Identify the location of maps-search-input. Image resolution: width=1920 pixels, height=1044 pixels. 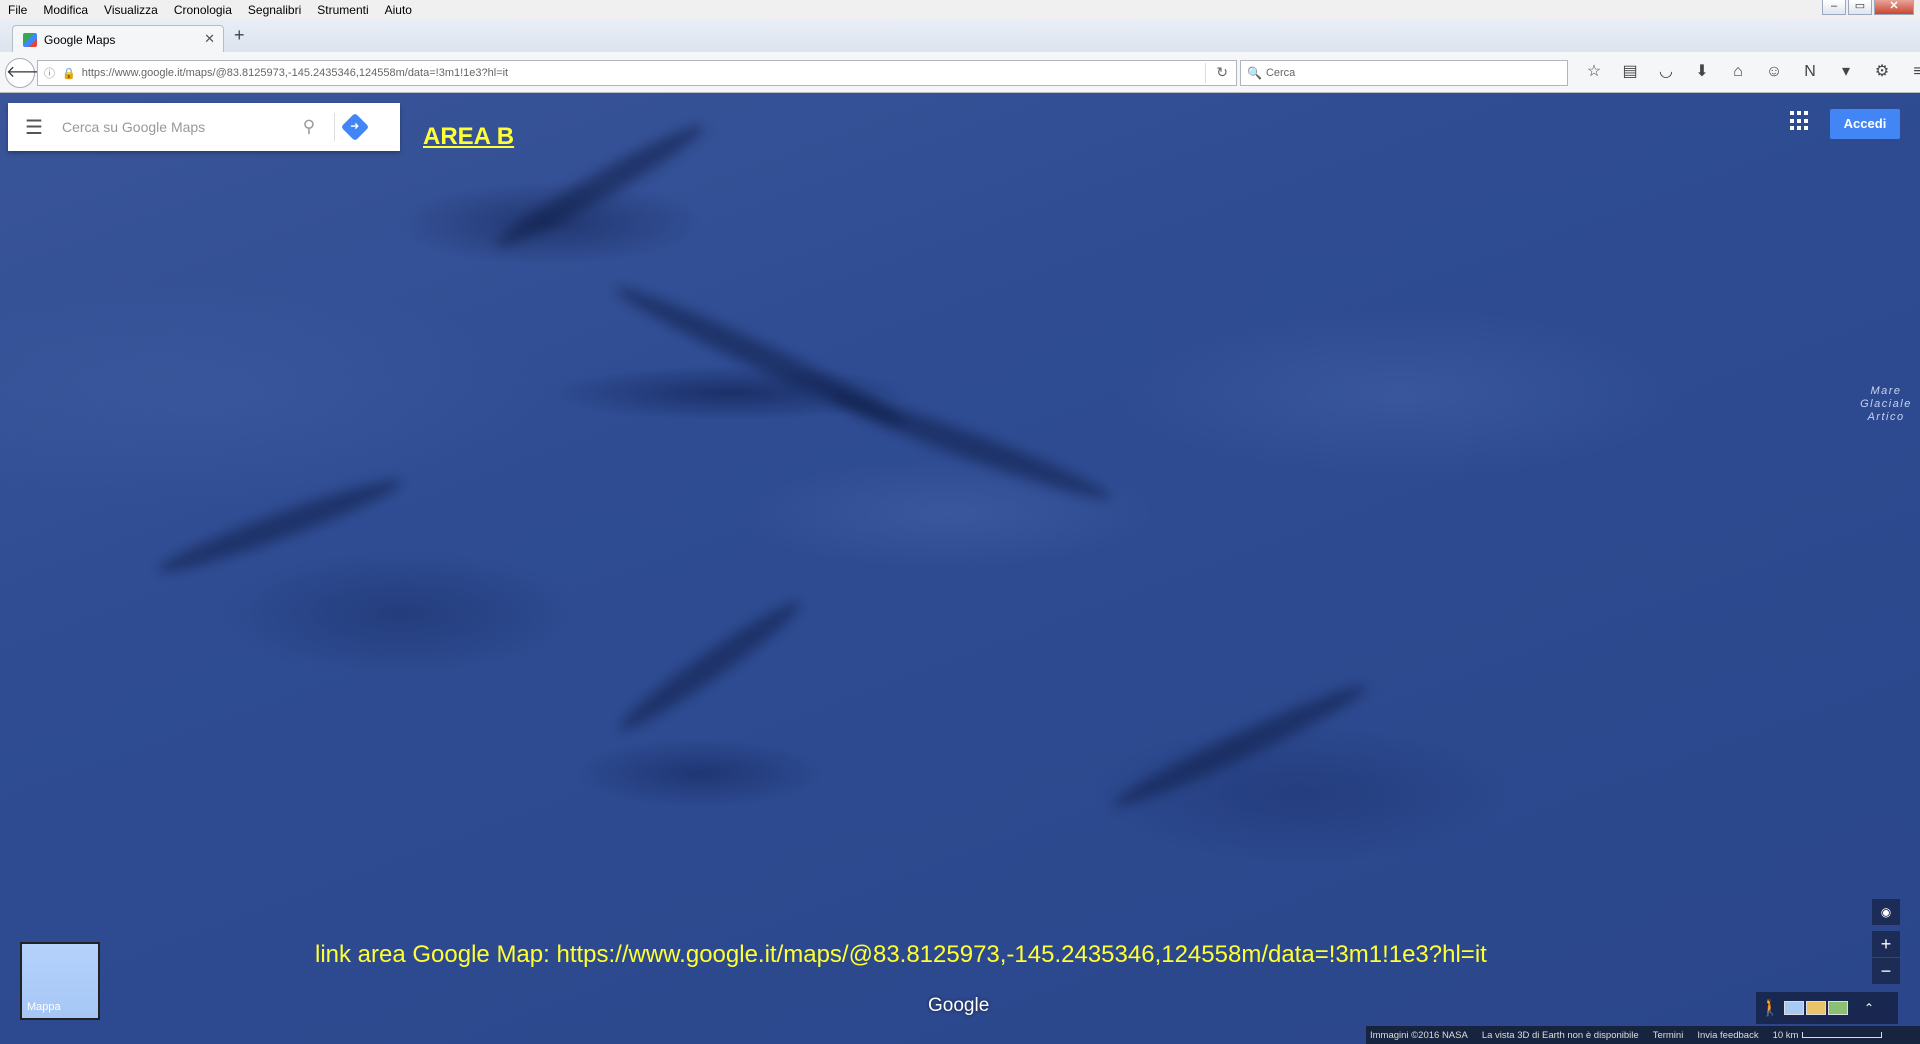
(177, 127).